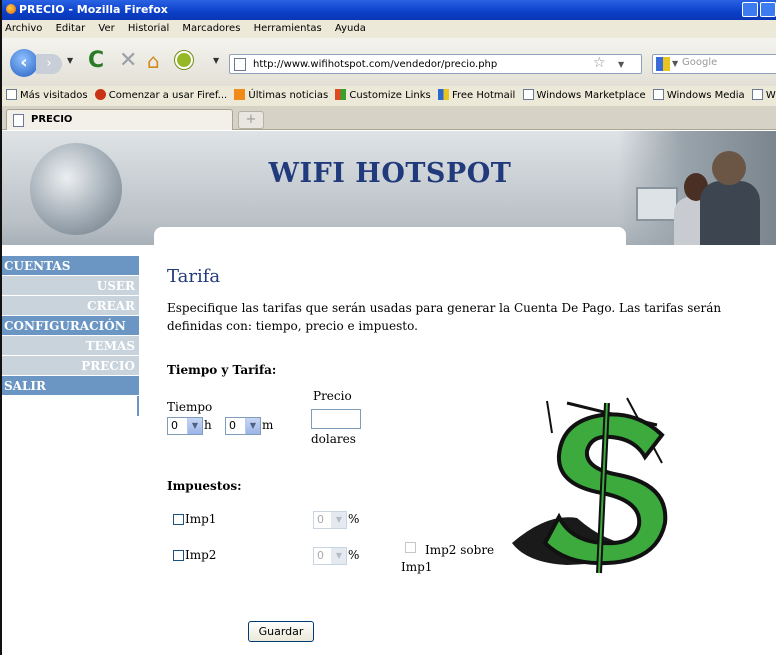  I want to click on sidebar-item-temas: TEMAS, so click(70, 346).